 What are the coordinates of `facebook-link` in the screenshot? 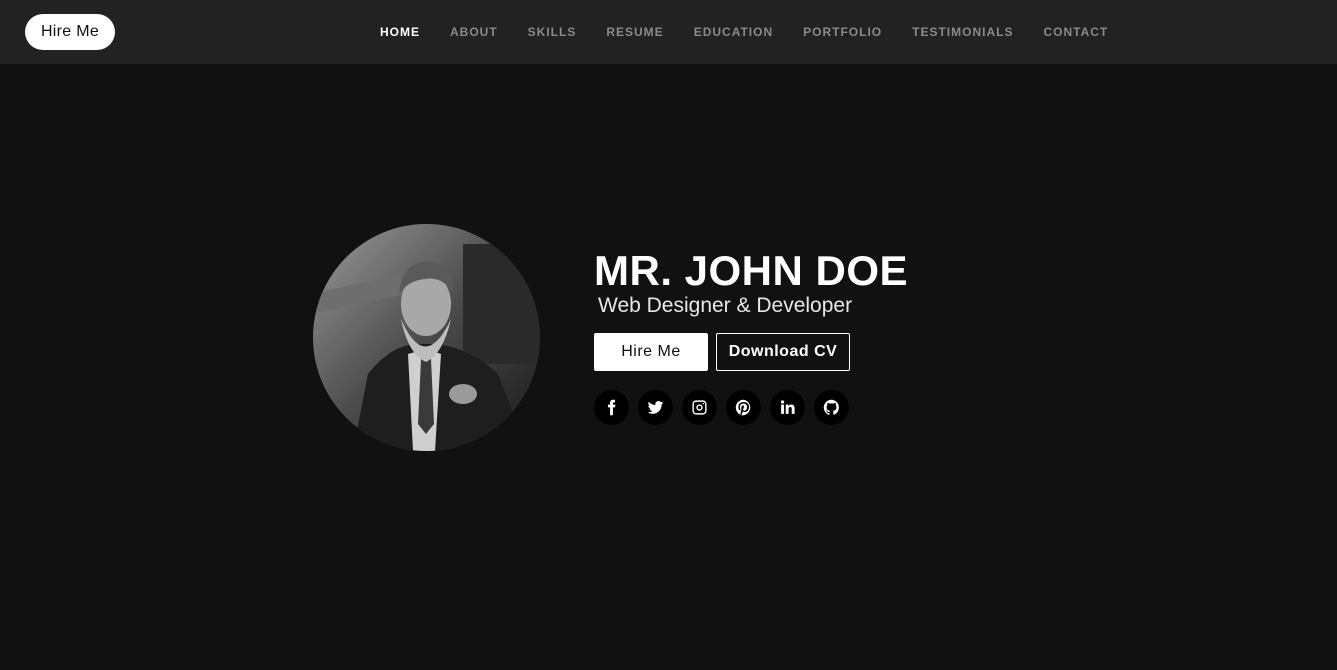 It's located at (611, 407).